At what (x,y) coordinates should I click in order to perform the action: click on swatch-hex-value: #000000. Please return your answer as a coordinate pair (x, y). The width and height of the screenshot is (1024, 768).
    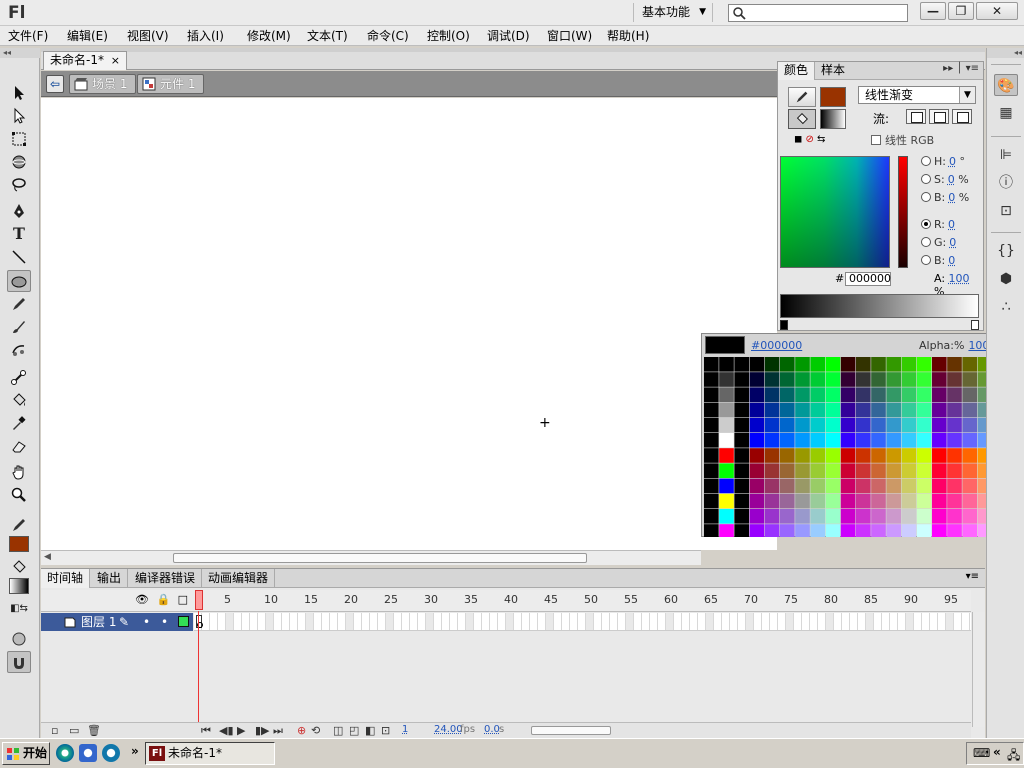
    Looking at the image, I should click on (776, 345).